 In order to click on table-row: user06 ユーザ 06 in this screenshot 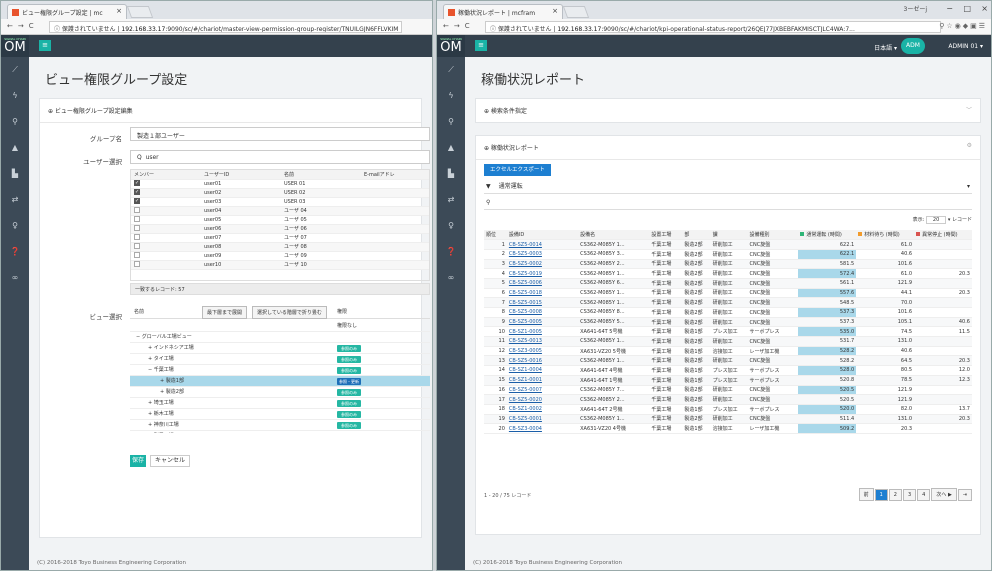, I will do `click(280, 229)`.